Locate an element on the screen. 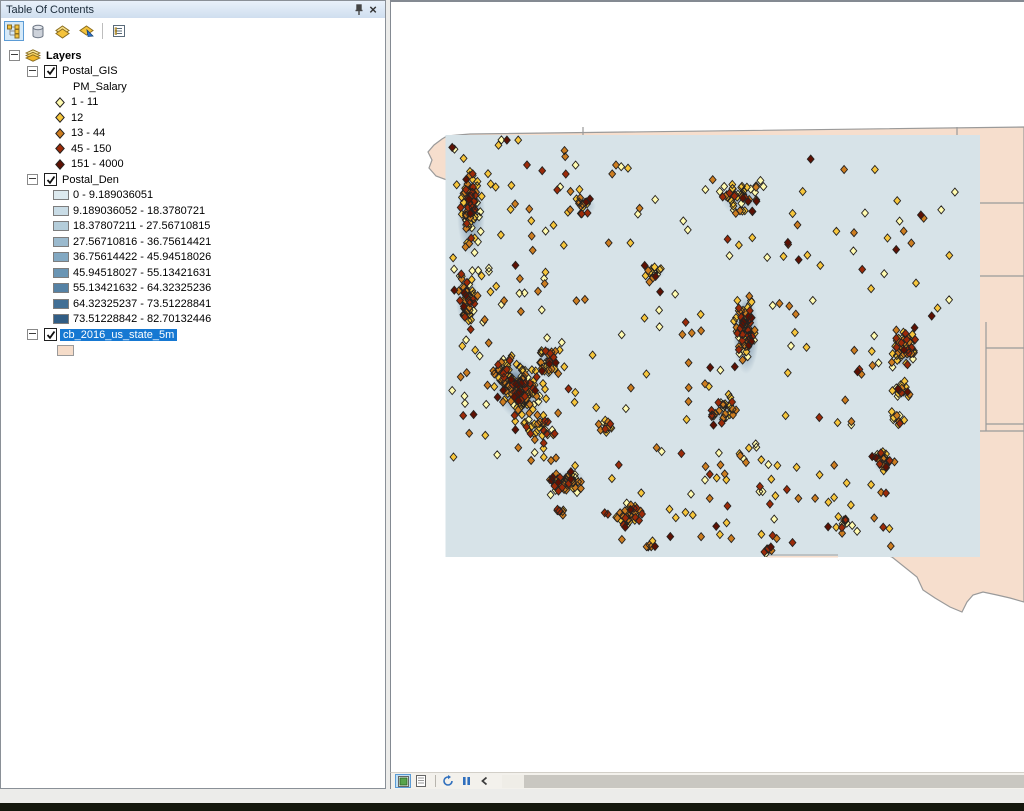  map-statusbar is located at coordinates (707, 780).